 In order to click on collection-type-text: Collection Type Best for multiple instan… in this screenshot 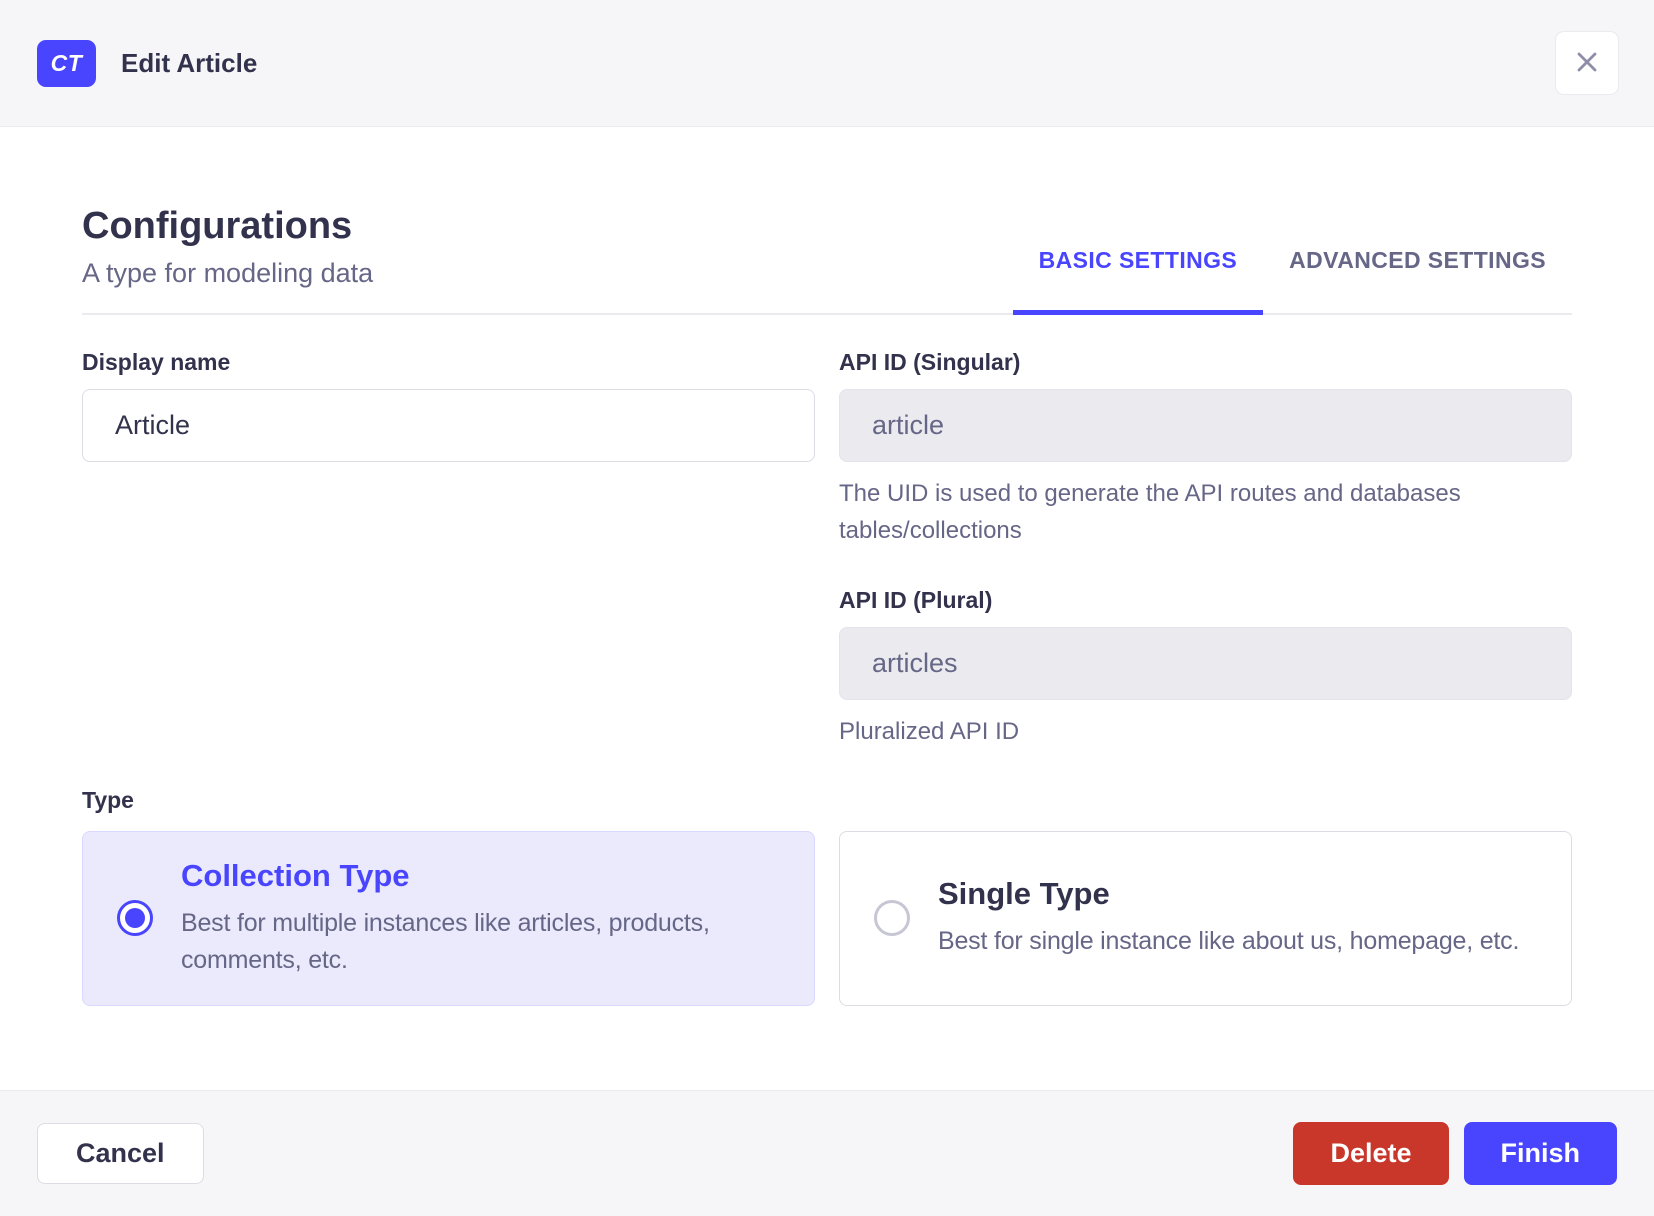, I will do `click(483, 918)`.